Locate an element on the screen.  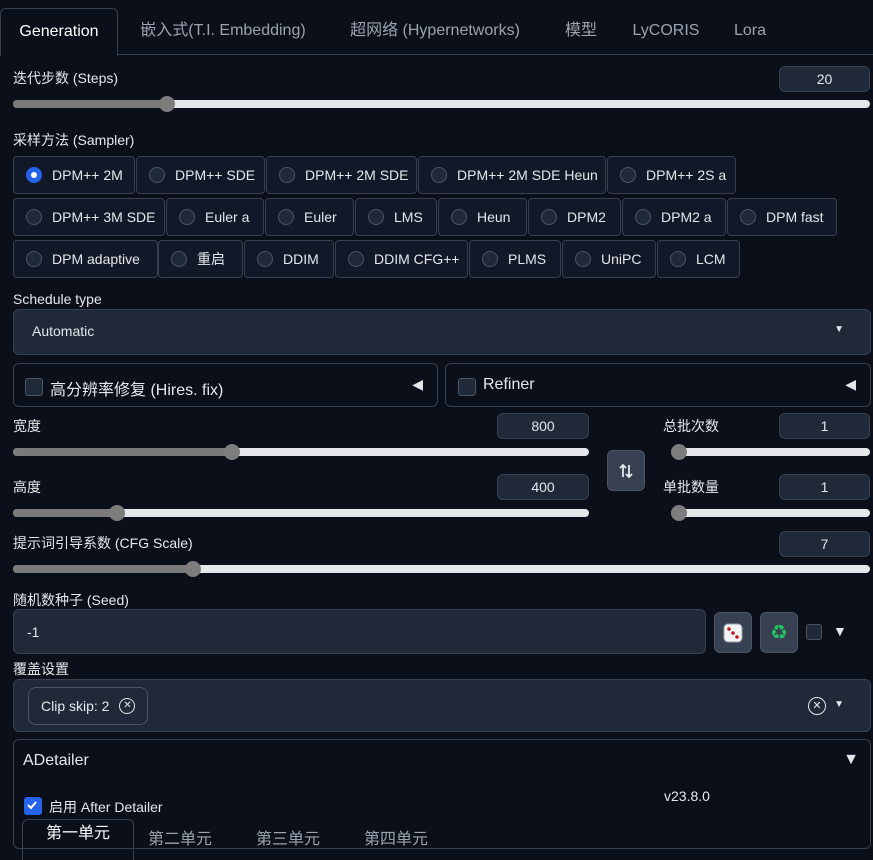
width-label: 宽度 is located at coordinates (27, 426).